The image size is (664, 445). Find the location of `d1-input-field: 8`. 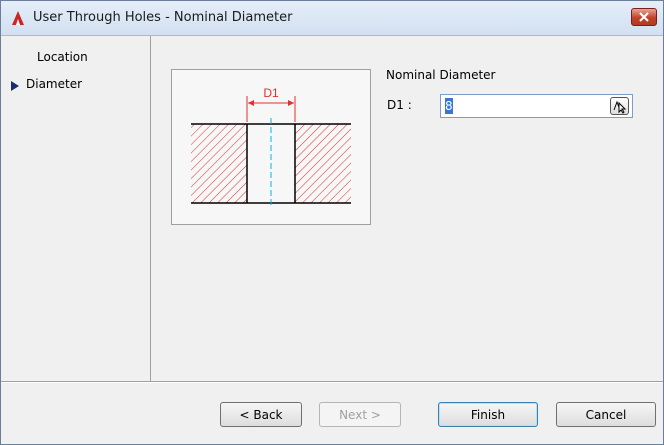

d1-input-field: 8 is located at coordinates (536, 106).